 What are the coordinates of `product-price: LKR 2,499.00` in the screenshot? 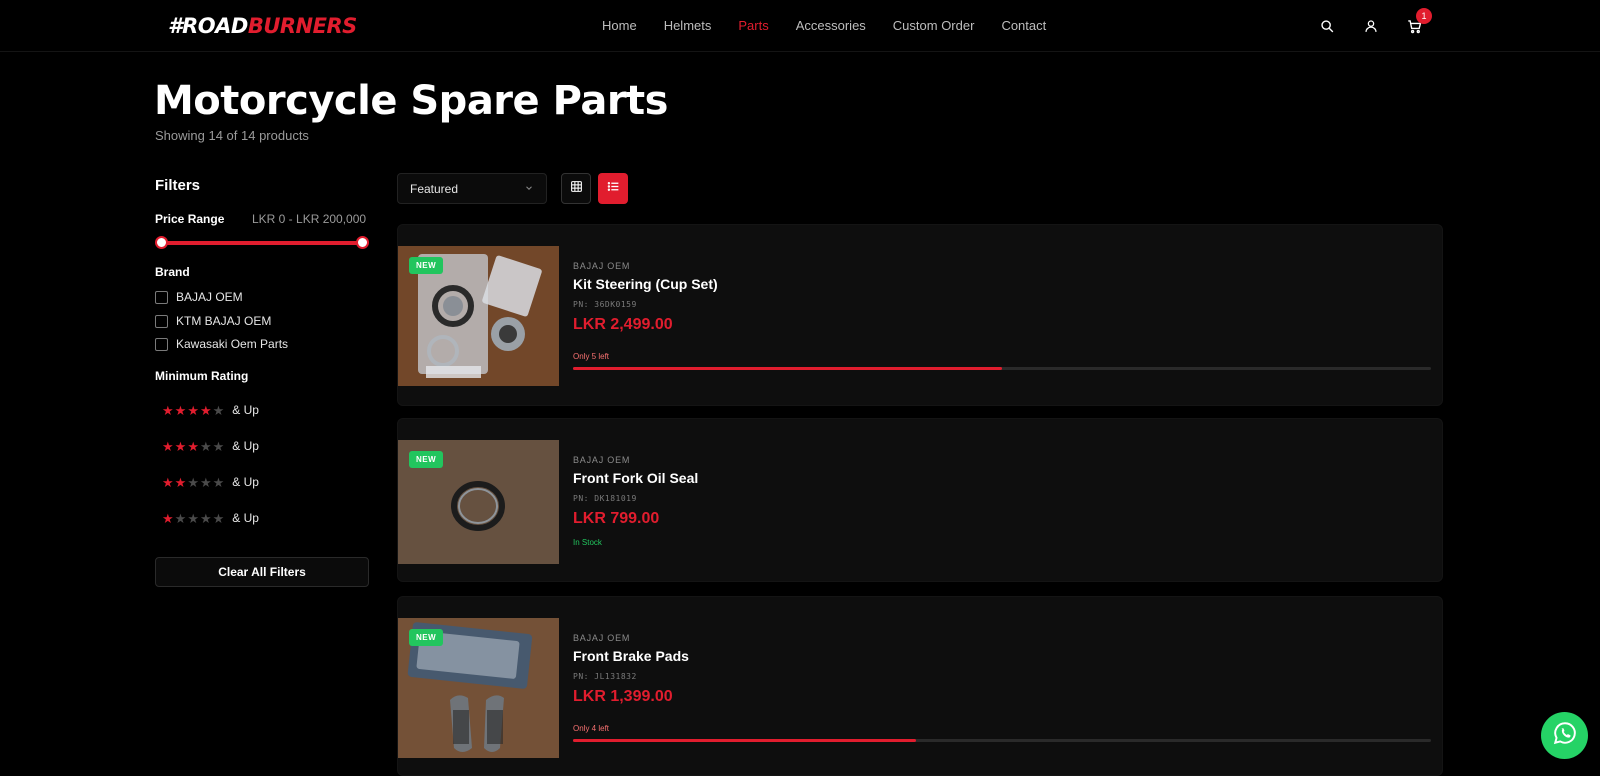 It's located at (623, 324).